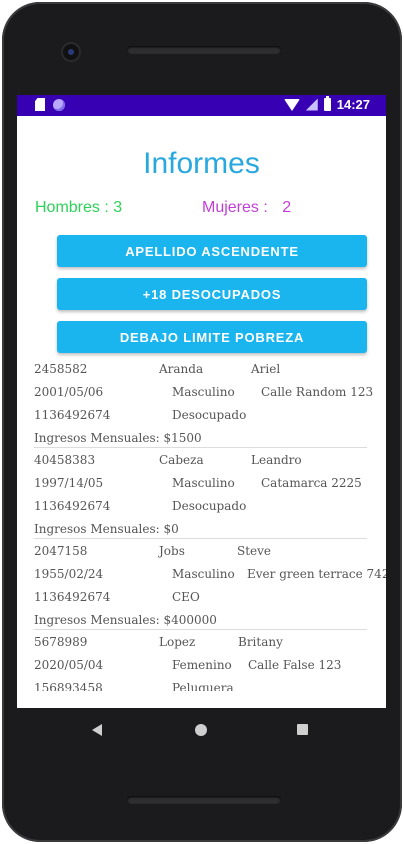  What do you see at coordinates (291, 104) in the screenshot?
I see `wifi-icon` at bounding box center [291, 104].